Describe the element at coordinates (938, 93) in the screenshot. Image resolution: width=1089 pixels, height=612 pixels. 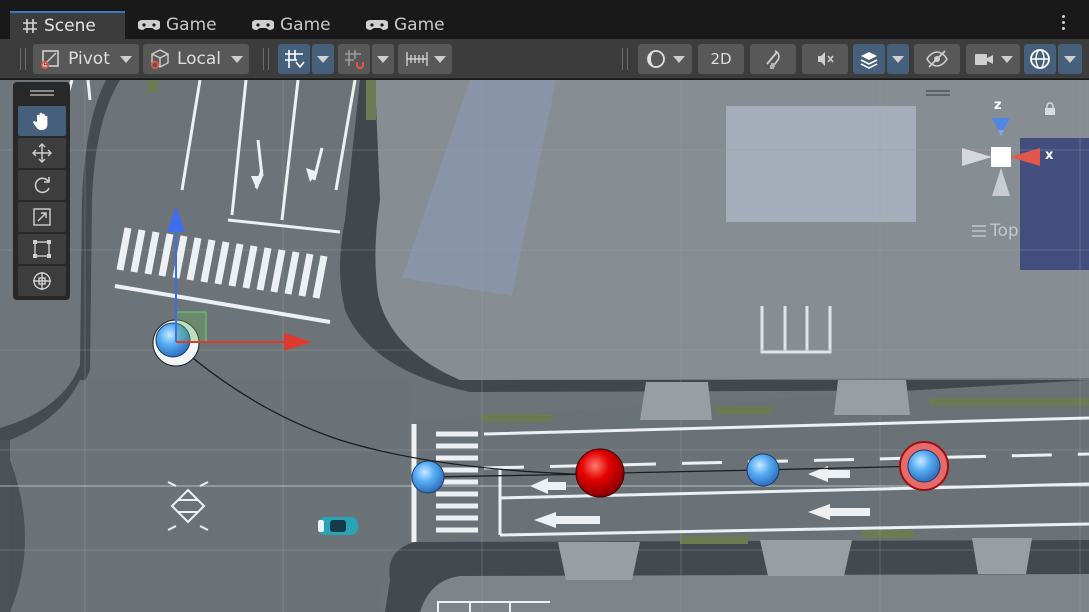
I see `overlay-drag-handle` at that location.